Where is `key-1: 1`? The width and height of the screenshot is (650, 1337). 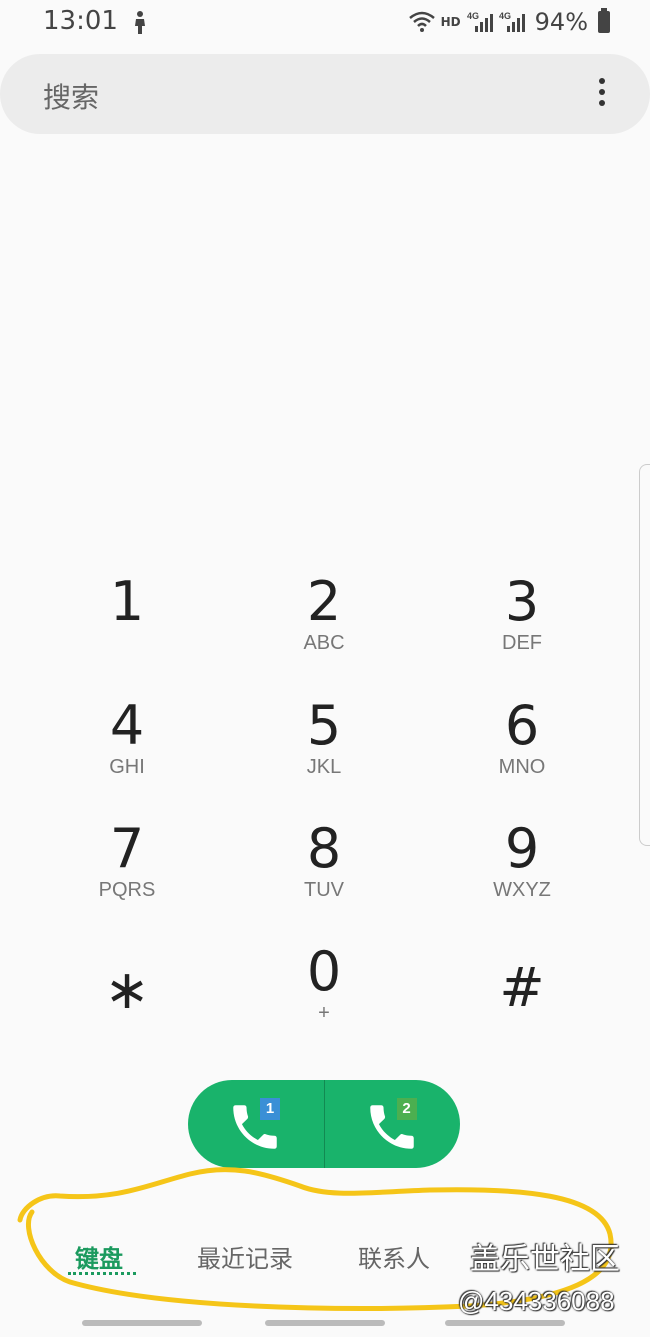
key-1: 1 is located at coordinates (127, 602).